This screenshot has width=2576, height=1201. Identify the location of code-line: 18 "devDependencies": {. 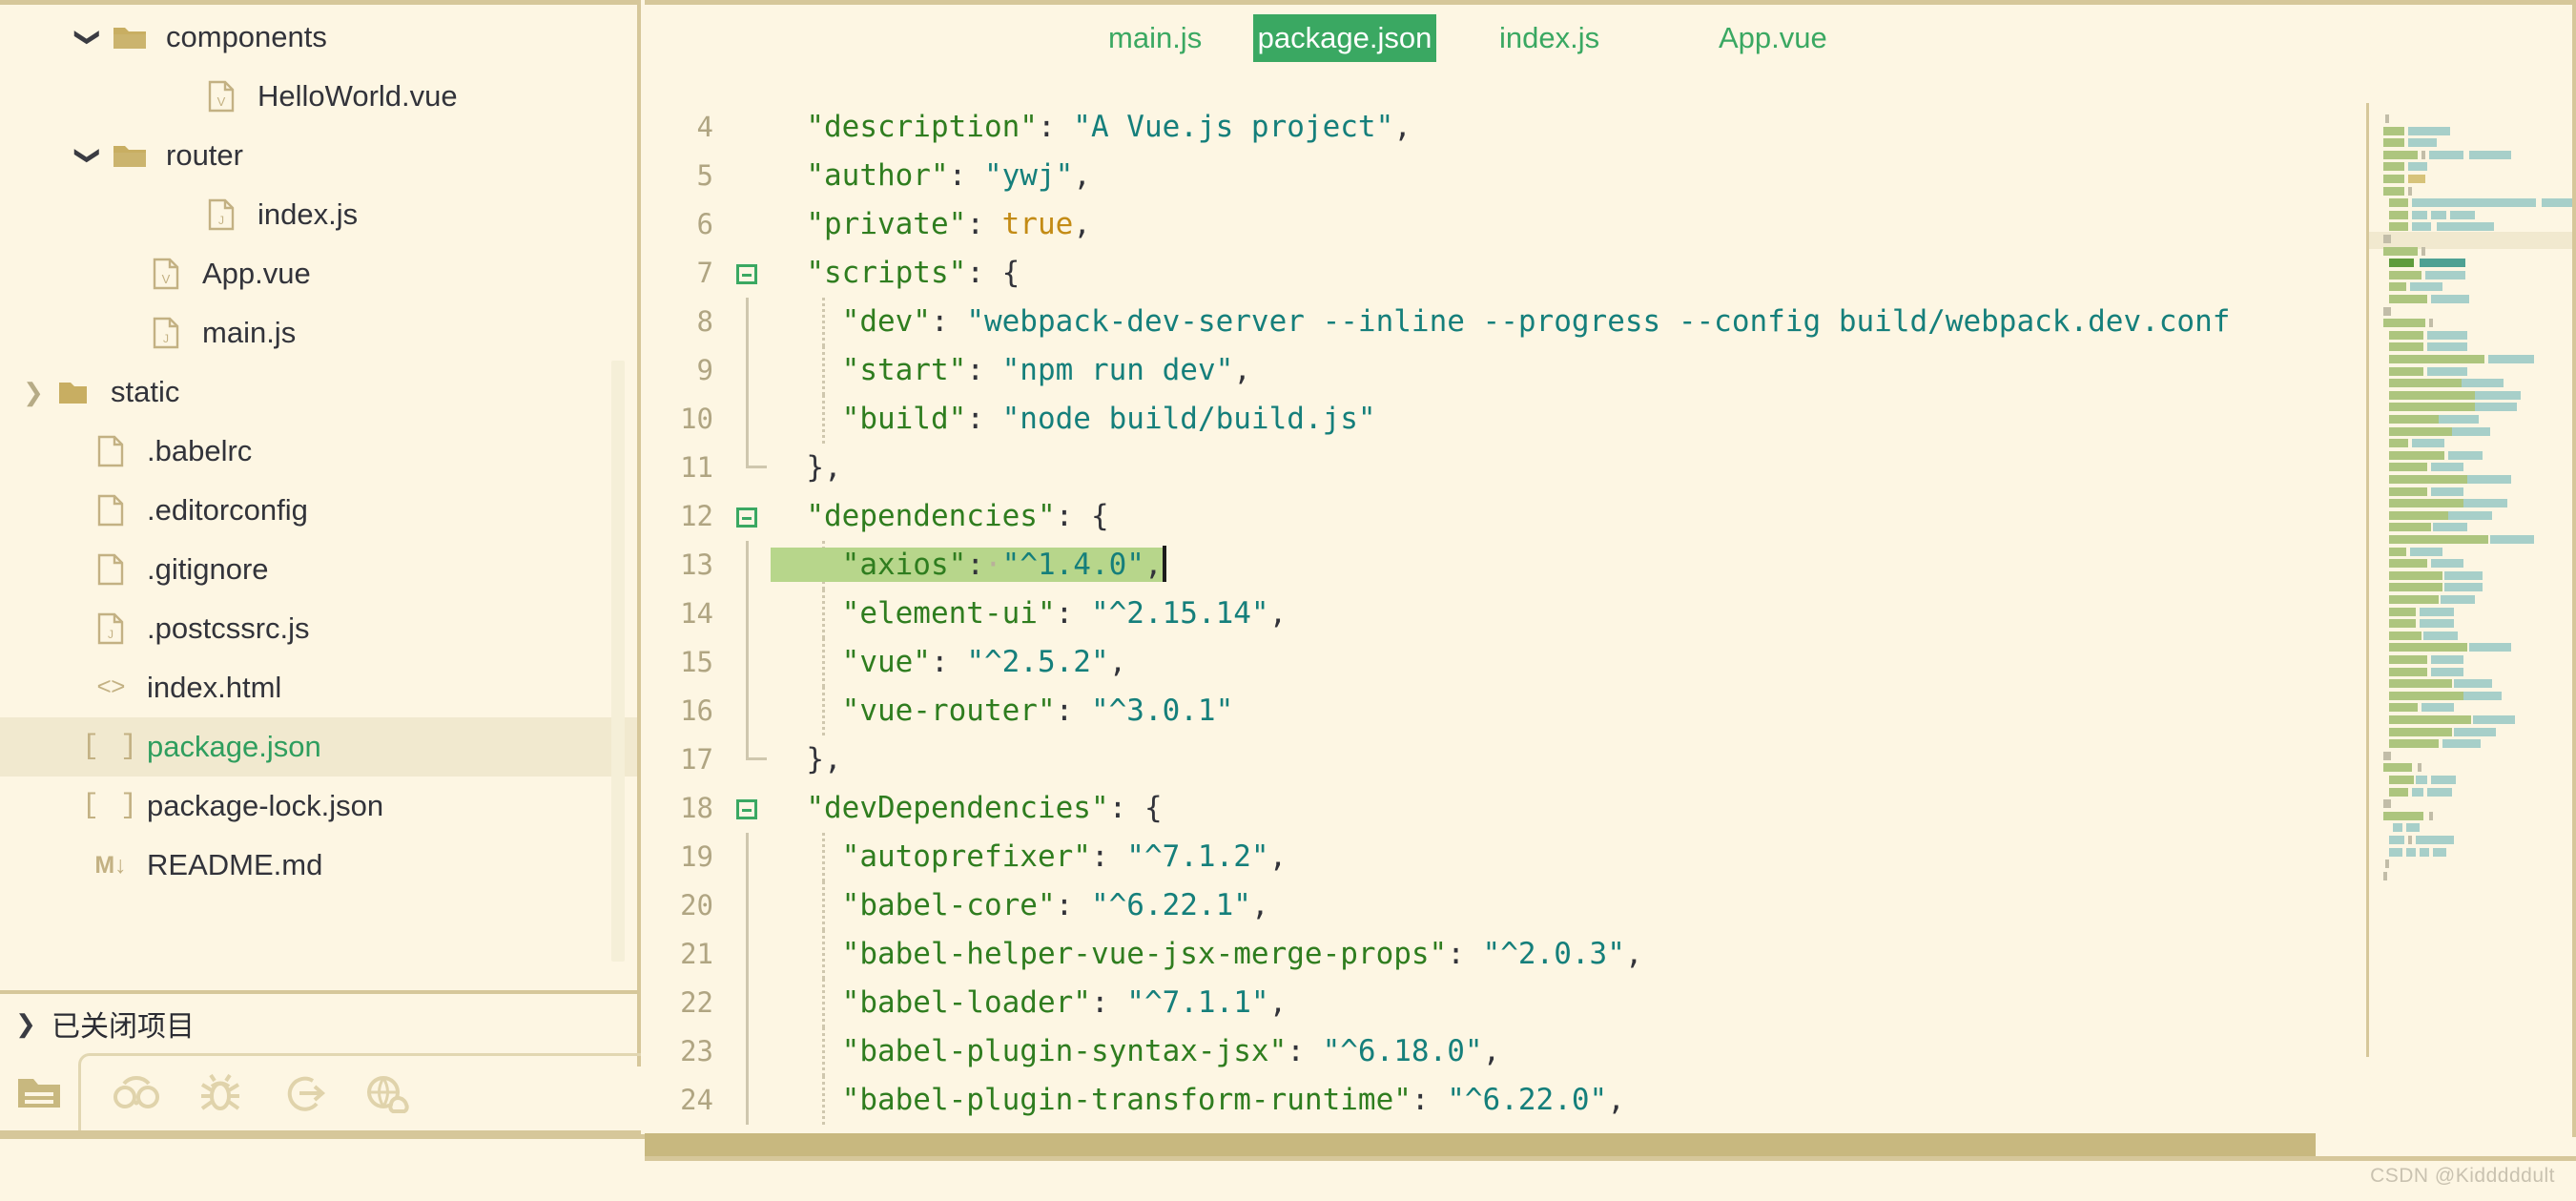
(1610, 808).